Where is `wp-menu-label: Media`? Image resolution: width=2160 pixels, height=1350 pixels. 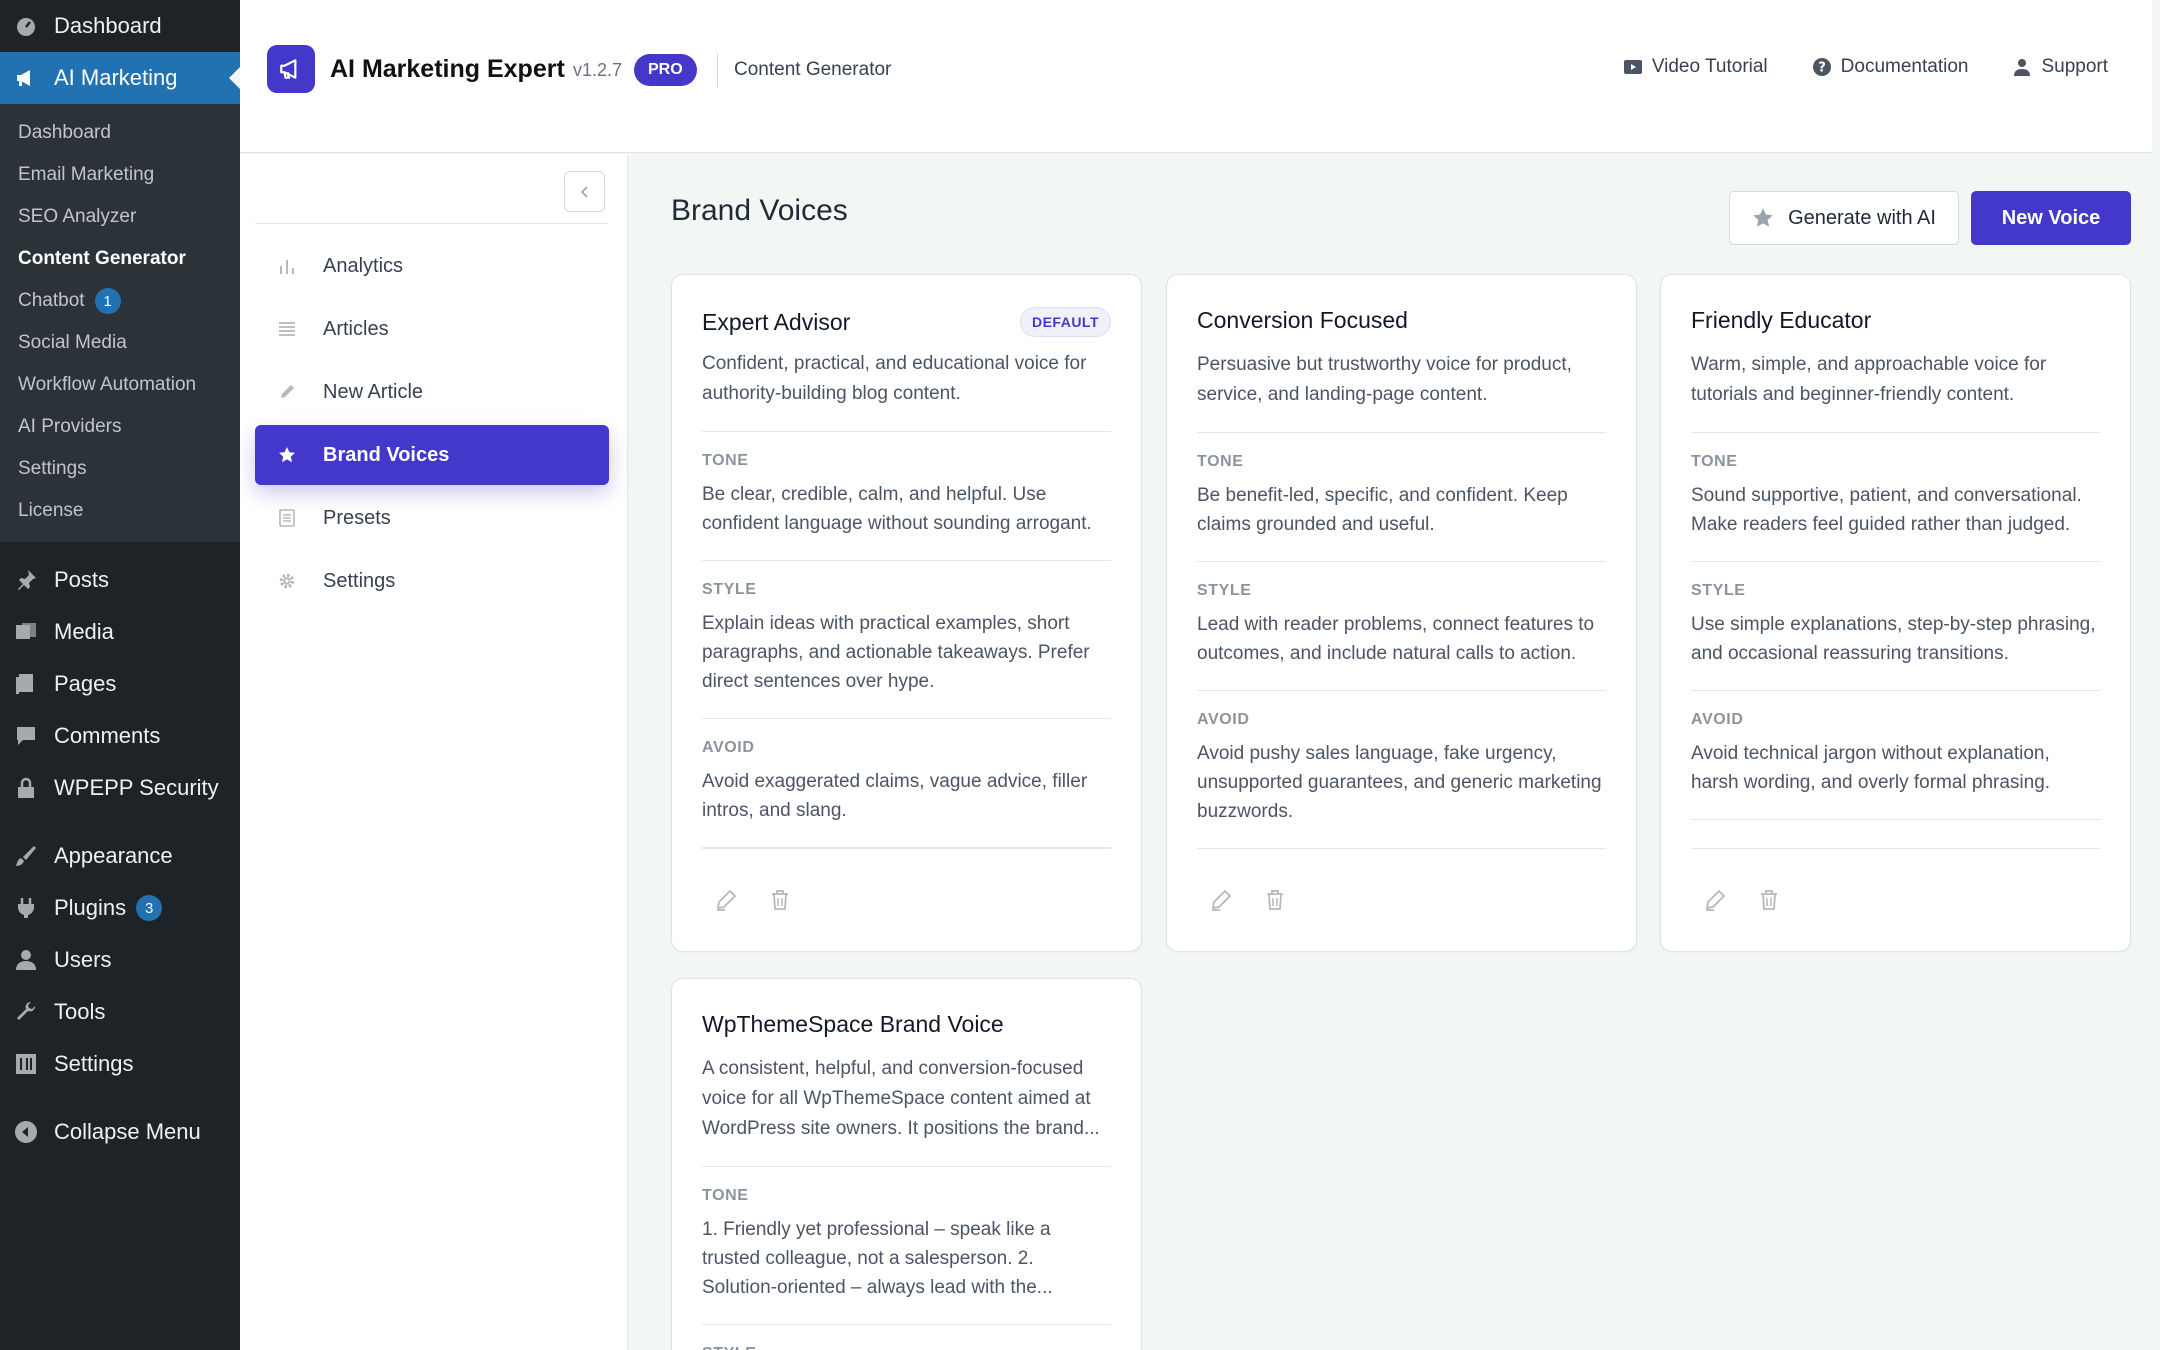 wp-menu-label: Media is located at coordinates (84, 631).